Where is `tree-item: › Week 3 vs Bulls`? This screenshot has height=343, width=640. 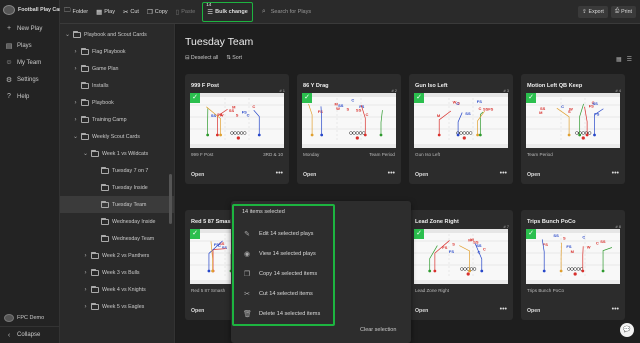 tree-item: › Week 3 vs Bulls is located at coordinates (100, 272).